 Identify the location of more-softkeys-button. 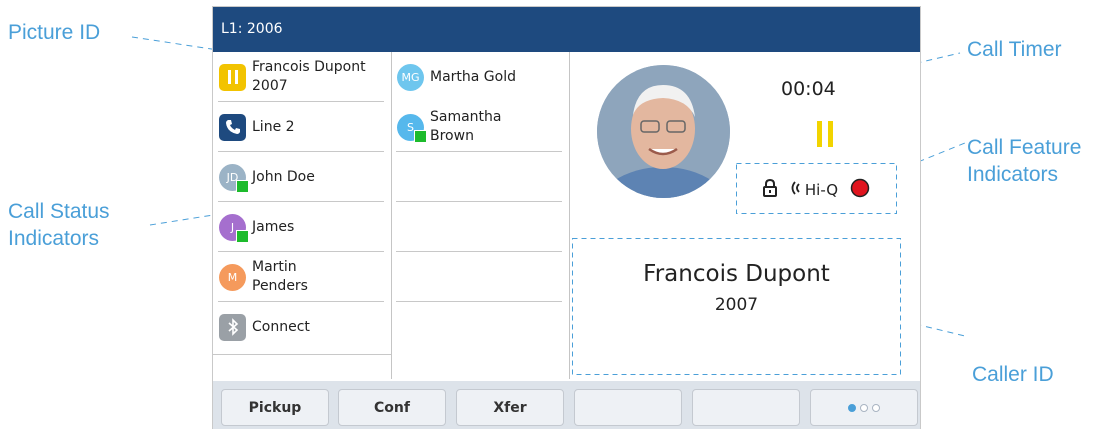
(864, 407).